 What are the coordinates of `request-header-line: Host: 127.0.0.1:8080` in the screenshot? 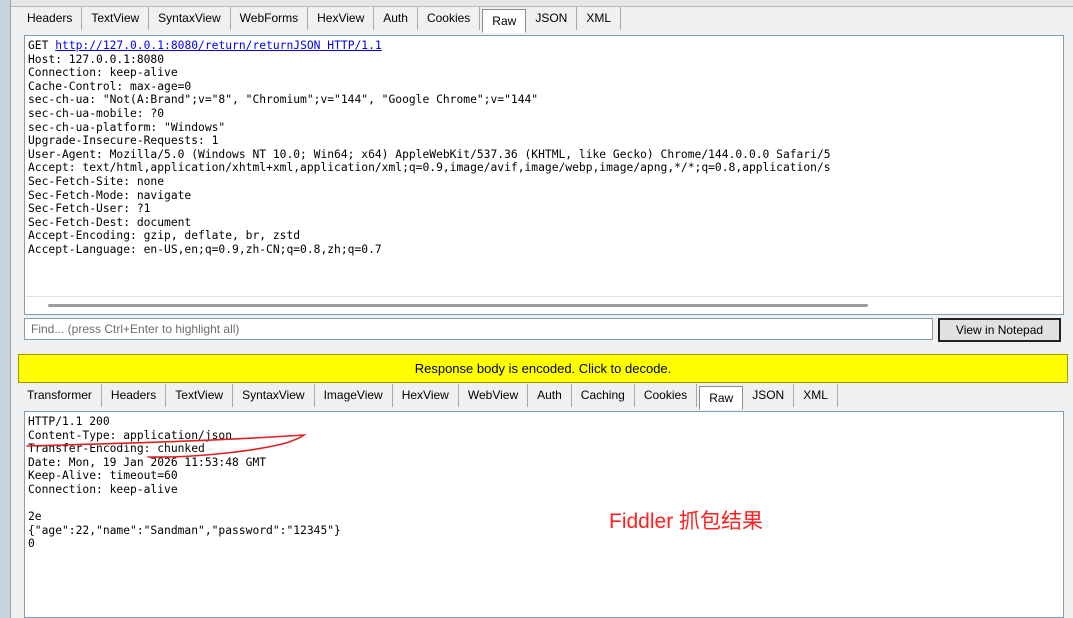 It's located at (96, 59).